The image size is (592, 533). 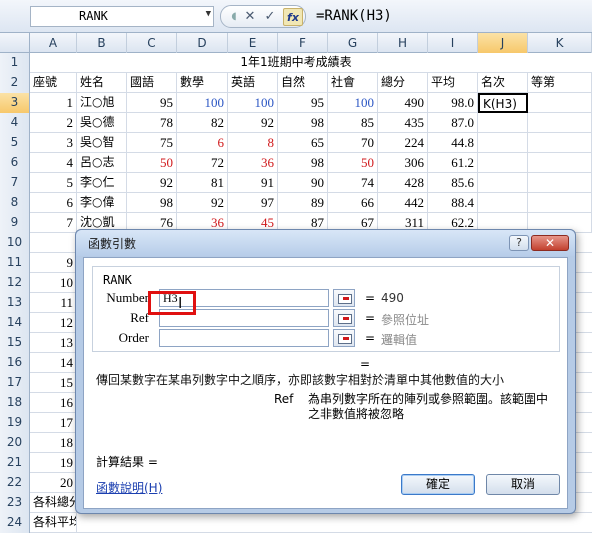 What do you see at coordinates (303, 43) in the screenshot?
I see `column-header-f: F` at bounding box center [303, 43].